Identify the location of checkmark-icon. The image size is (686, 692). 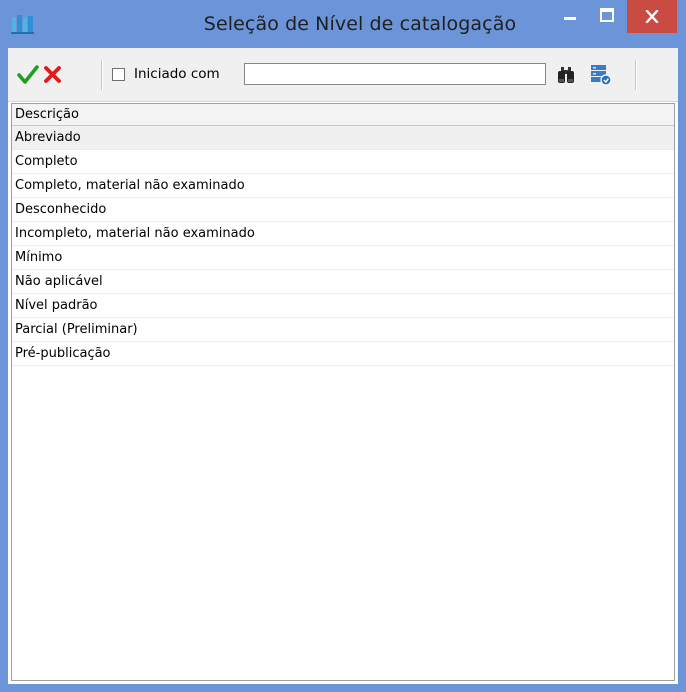
(28, 74).